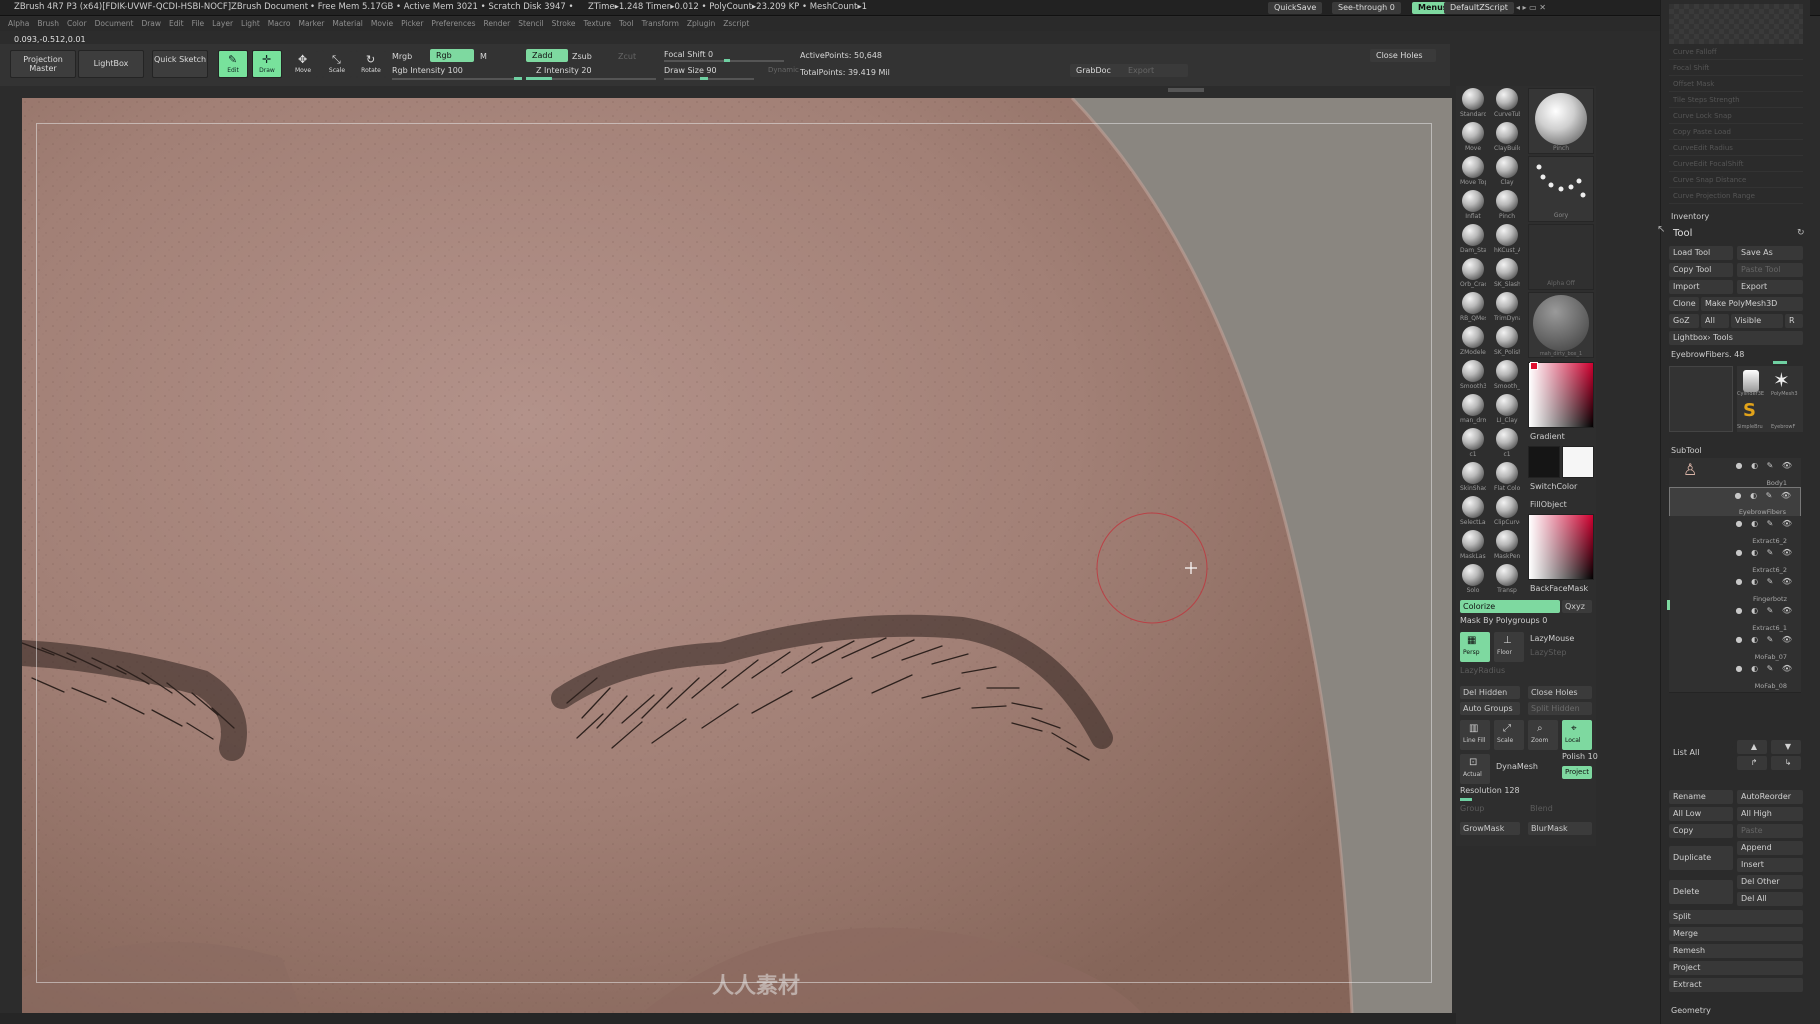  Describe the element at coordinates (1490, 692) in the screenshot. I see `del-hidden-button: Del Hidden` at that location.